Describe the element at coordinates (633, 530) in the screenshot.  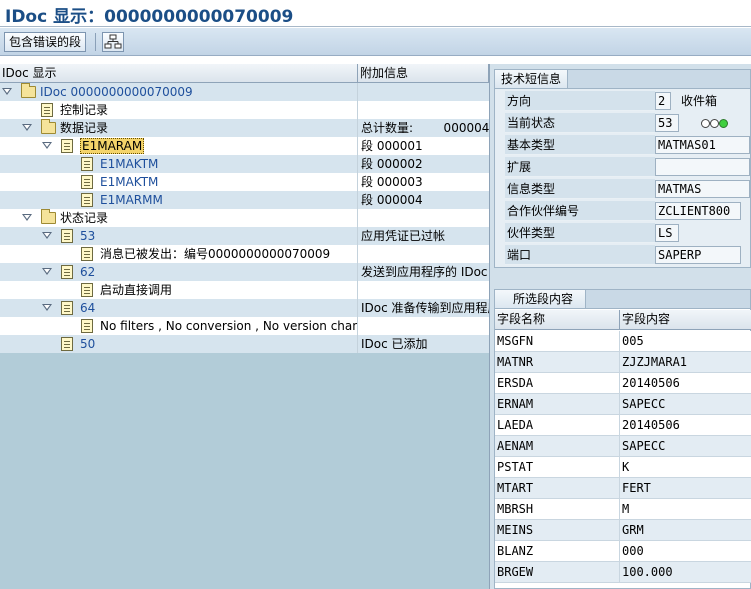
I see `segment-field-value: GRM` at that location.